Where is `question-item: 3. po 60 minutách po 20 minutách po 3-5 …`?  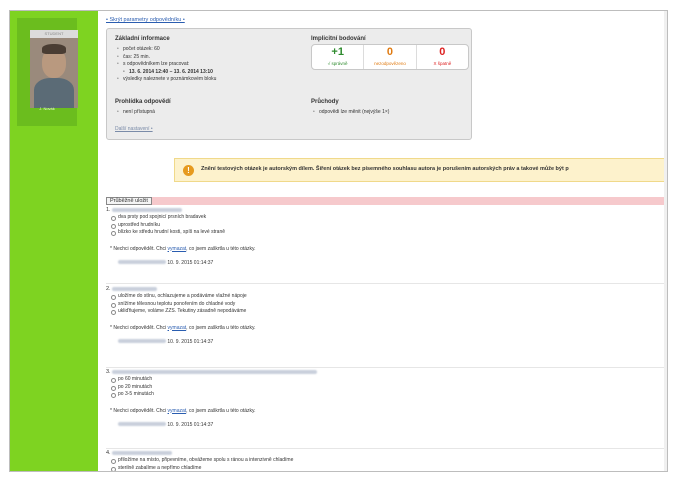 question-item: 3. po 60 minutách po 20 minutách po 3-5 … is located at coordinates (386, 398).